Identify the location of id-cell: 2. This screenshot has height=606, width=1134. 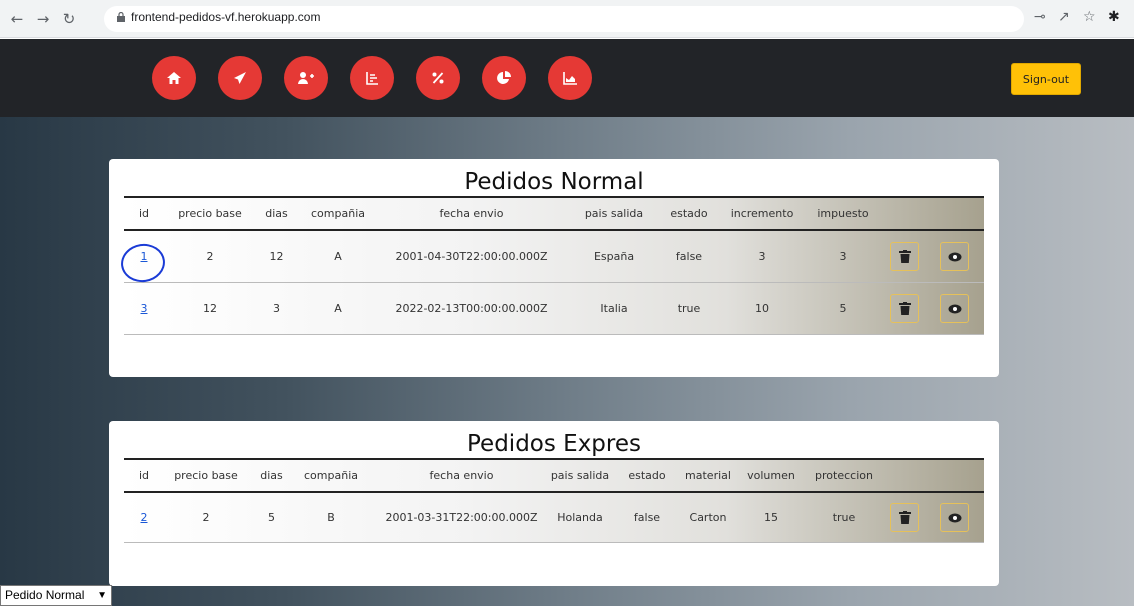
(144, 517).